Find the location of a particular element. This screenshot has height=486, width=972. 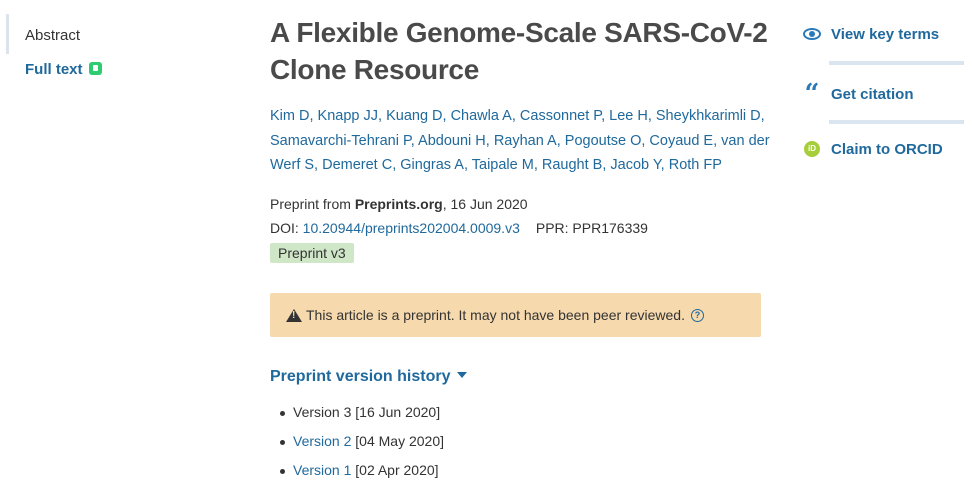

author-link: Lee H is located at coordinates (628, 116).